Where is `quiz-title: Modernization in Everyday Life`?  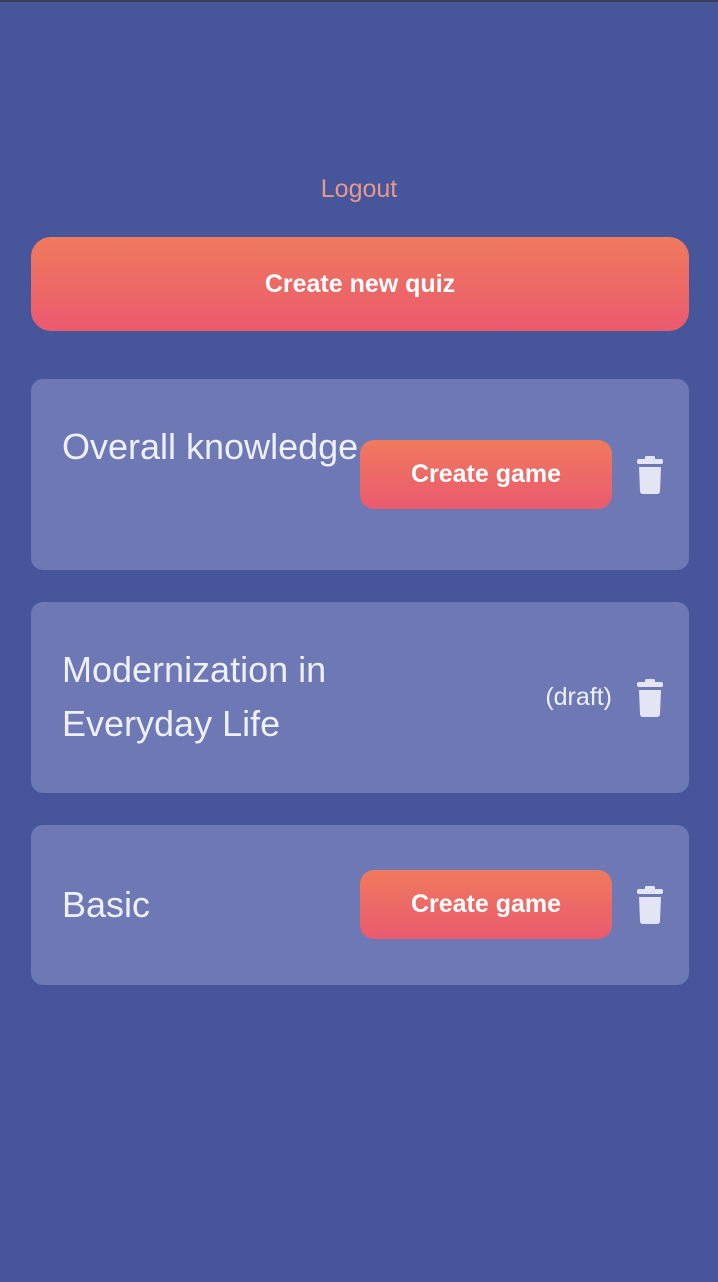 quiz-title: Modernization in Everyday Life is located at coordinates (194, 696).